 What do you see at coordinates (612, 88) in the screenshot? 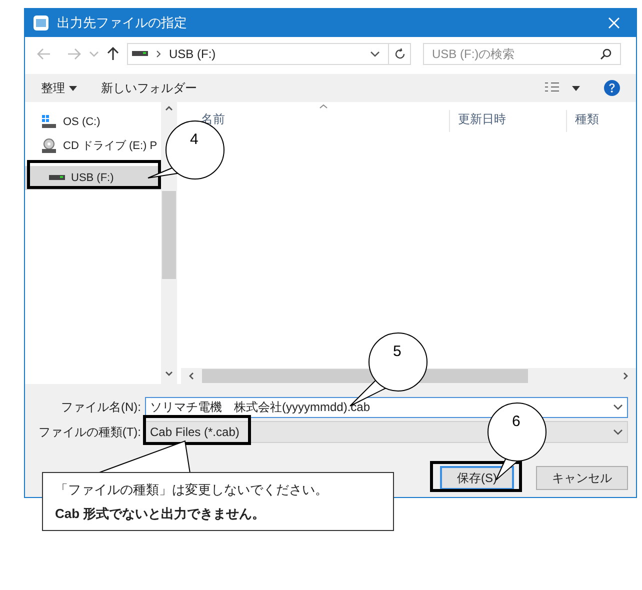
I see `help-icon` at bounding box center [612, 88].